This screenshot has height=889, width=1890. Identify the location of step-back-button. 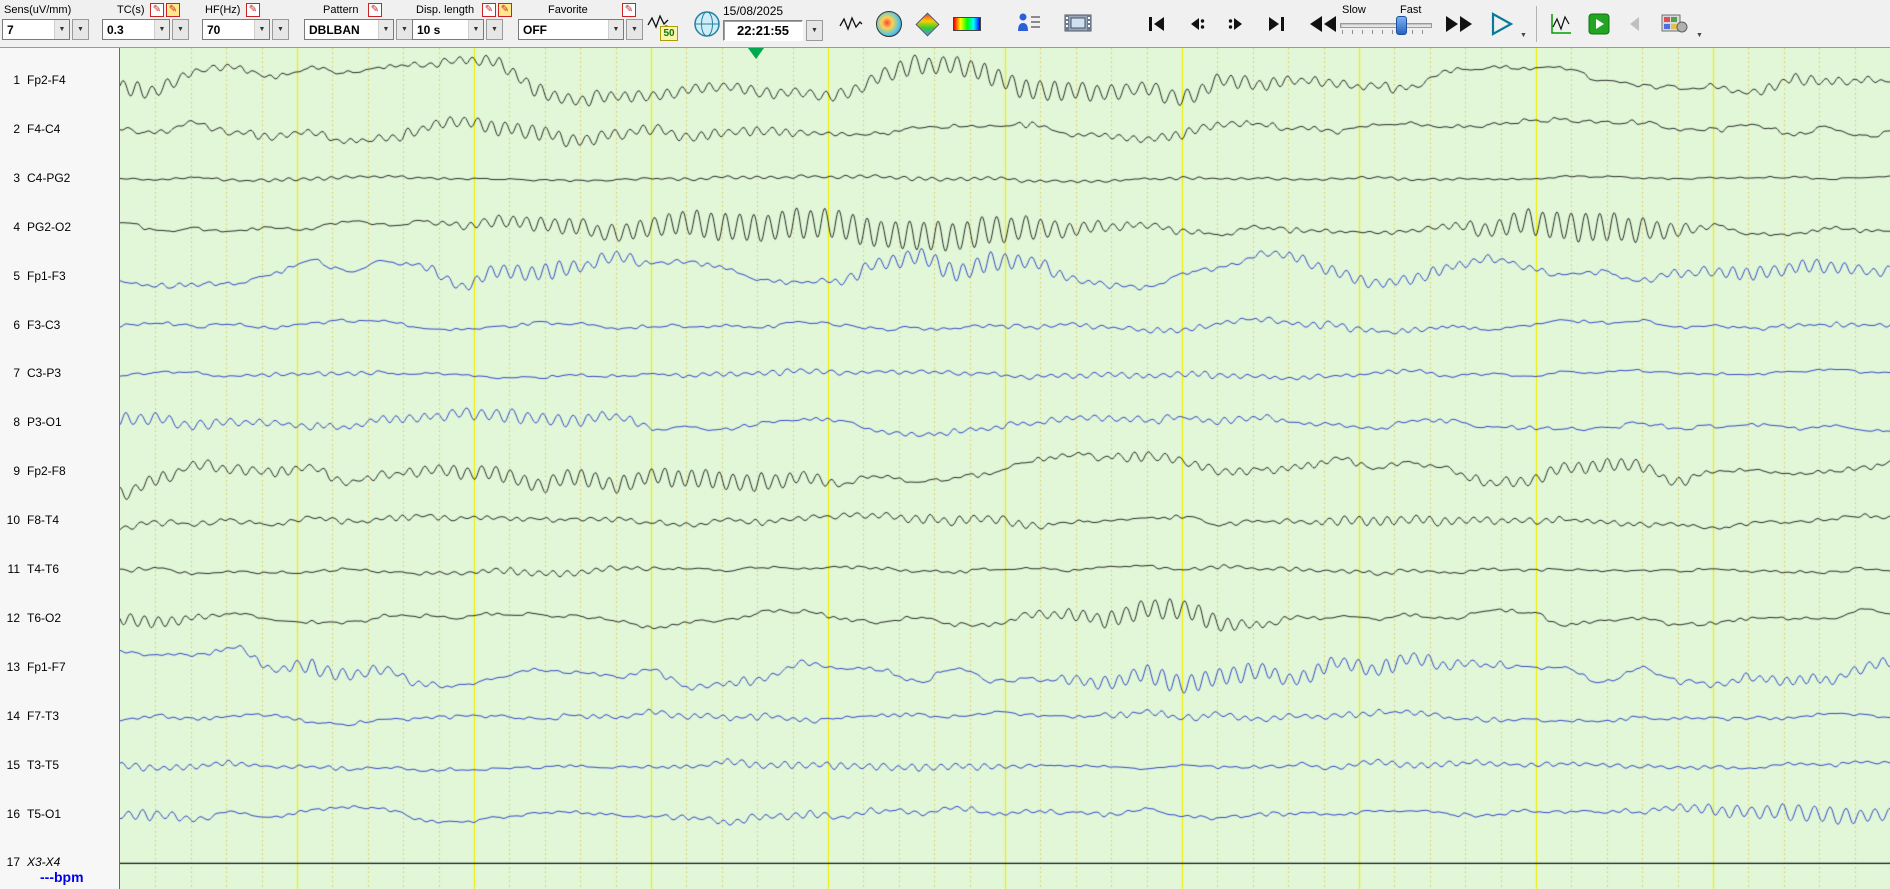
(1196, 24).